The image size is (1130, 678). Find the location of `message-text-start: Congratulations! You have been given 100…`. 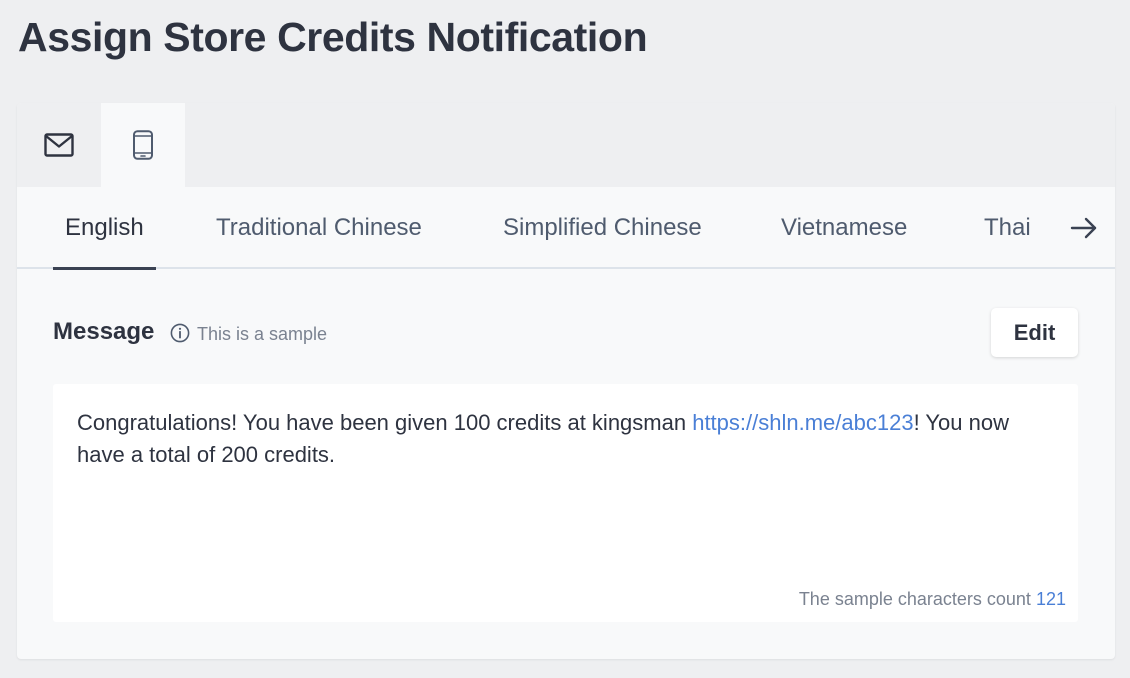

message-text-start: Congratulations! You have been given 100… is located at coordinates (385, 422).